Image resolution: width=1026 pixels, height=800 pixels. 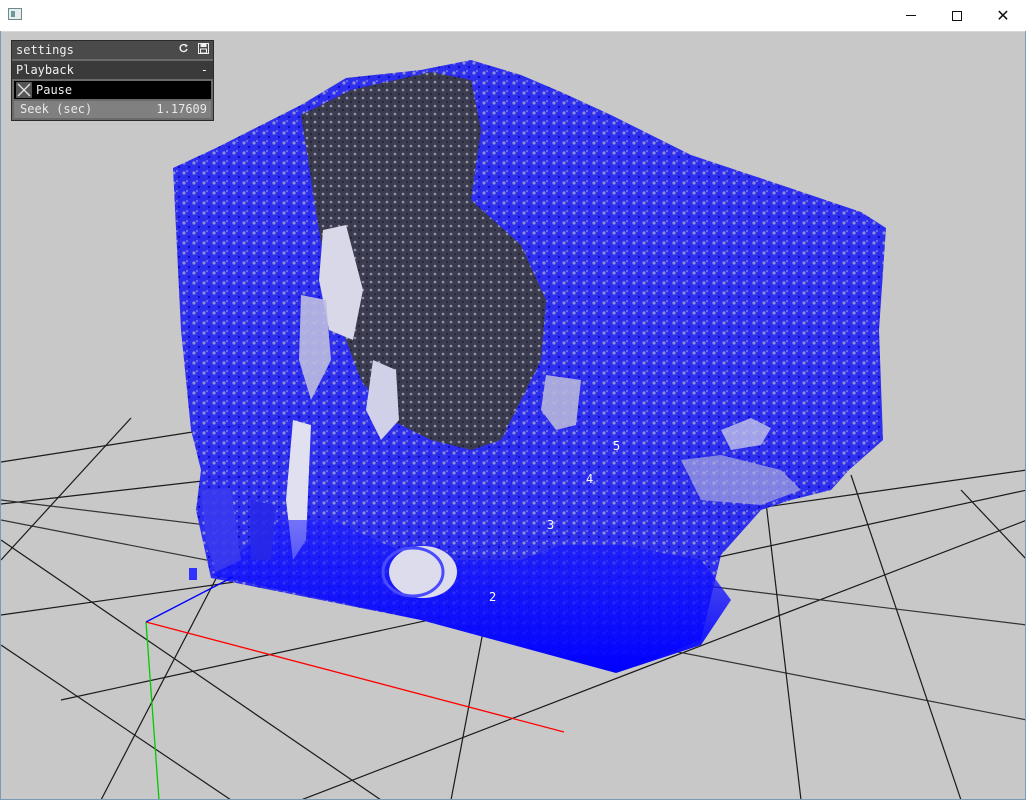 I want to click on grid-label-2: 2, so click(x=492, y=597).